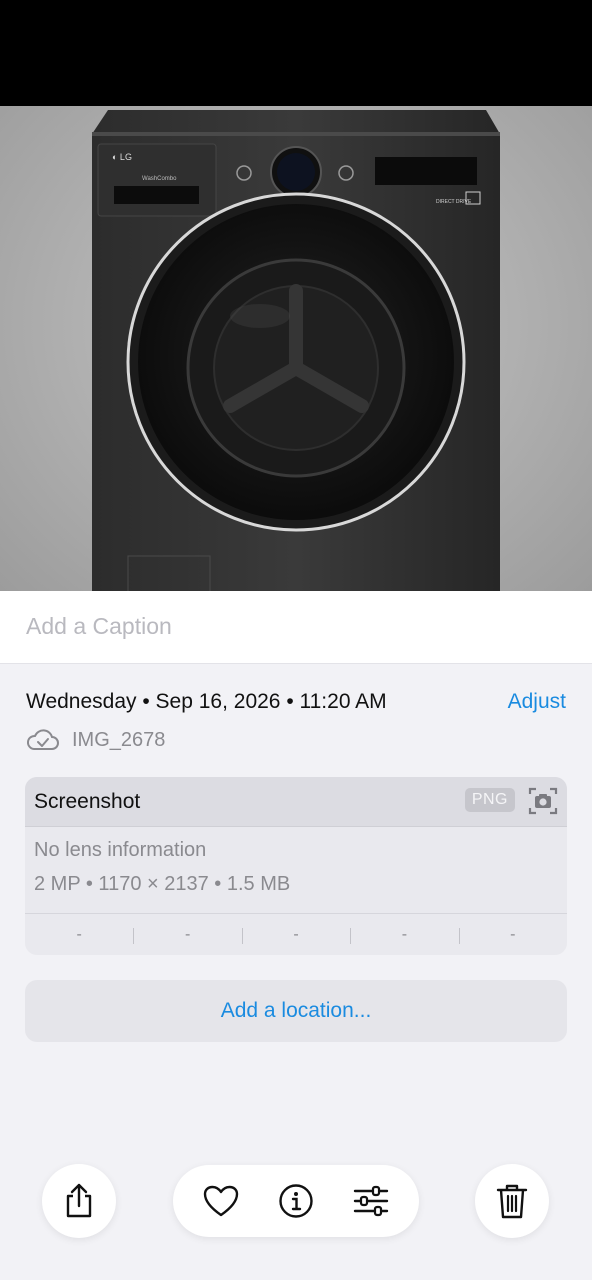  I want to click on file-info-row: IMG_2678, so click(95, 740).